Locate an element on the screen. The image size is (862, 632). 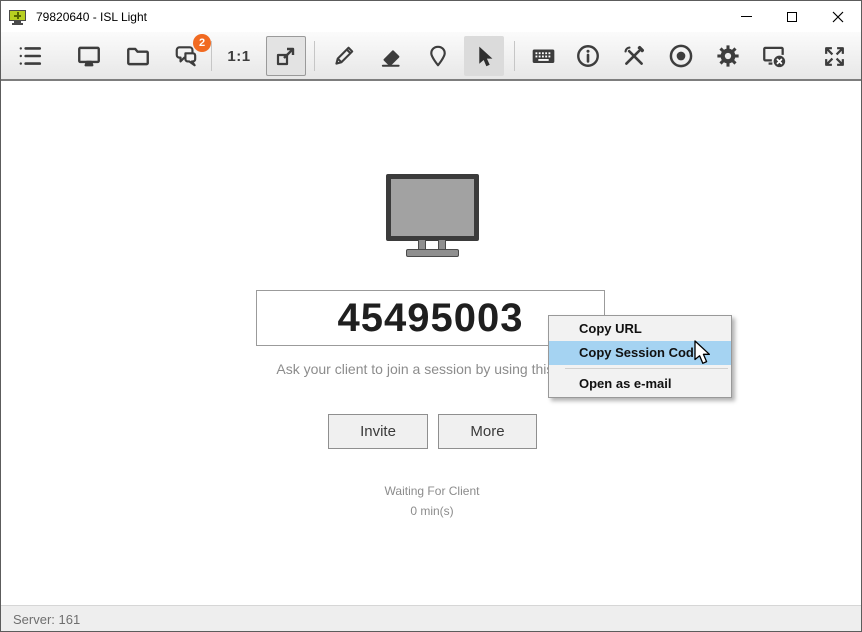
server-status-text: Server: 161 is located at coordinates (47, 619).